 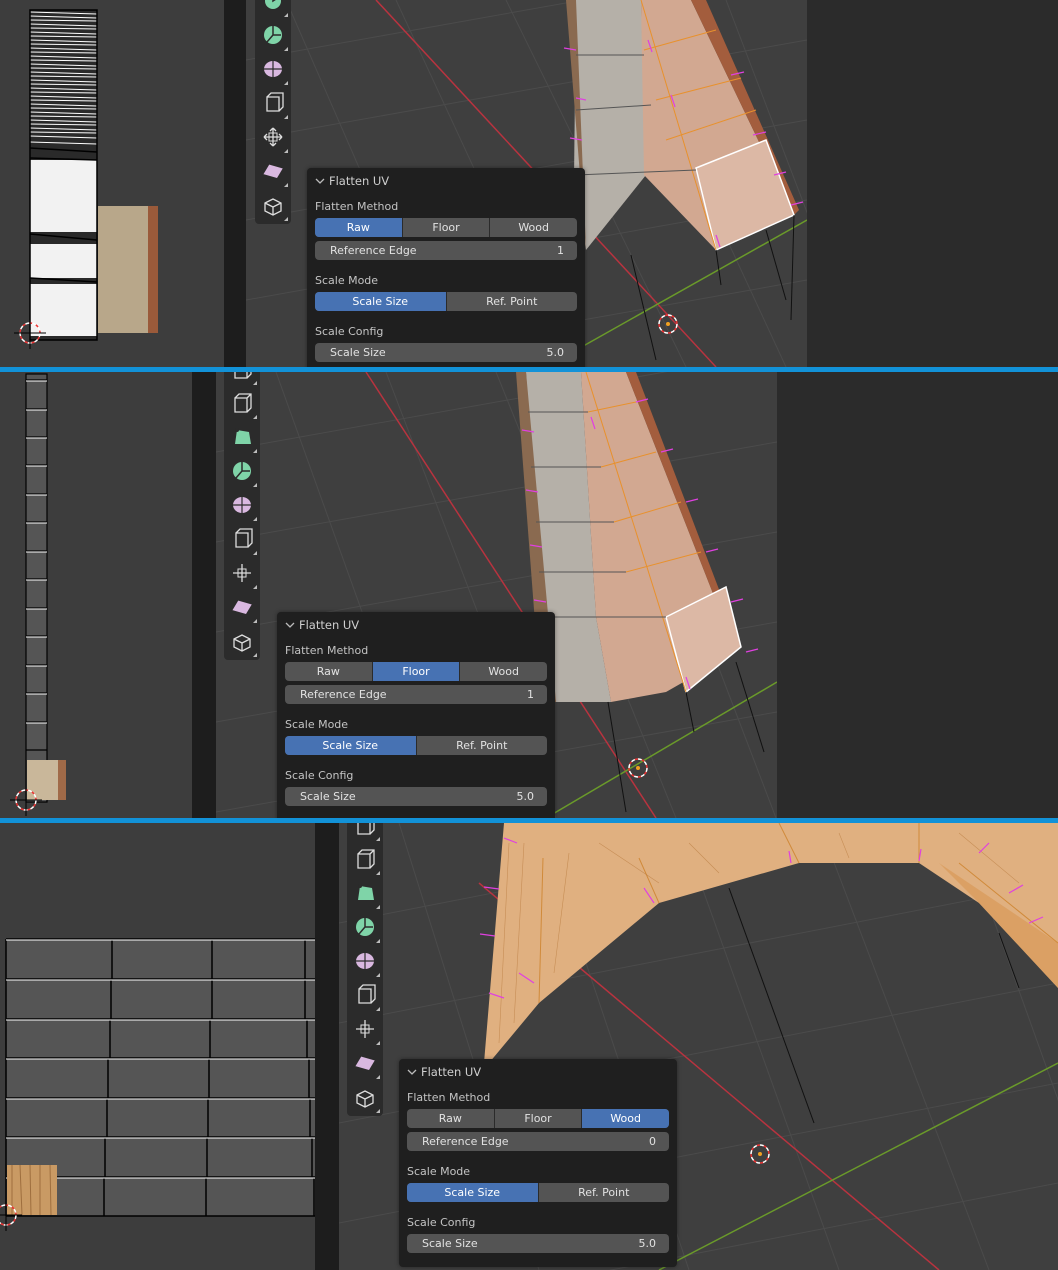 I want to click on scale-mode-label: Scale Mode, so click(x=317, y=724).